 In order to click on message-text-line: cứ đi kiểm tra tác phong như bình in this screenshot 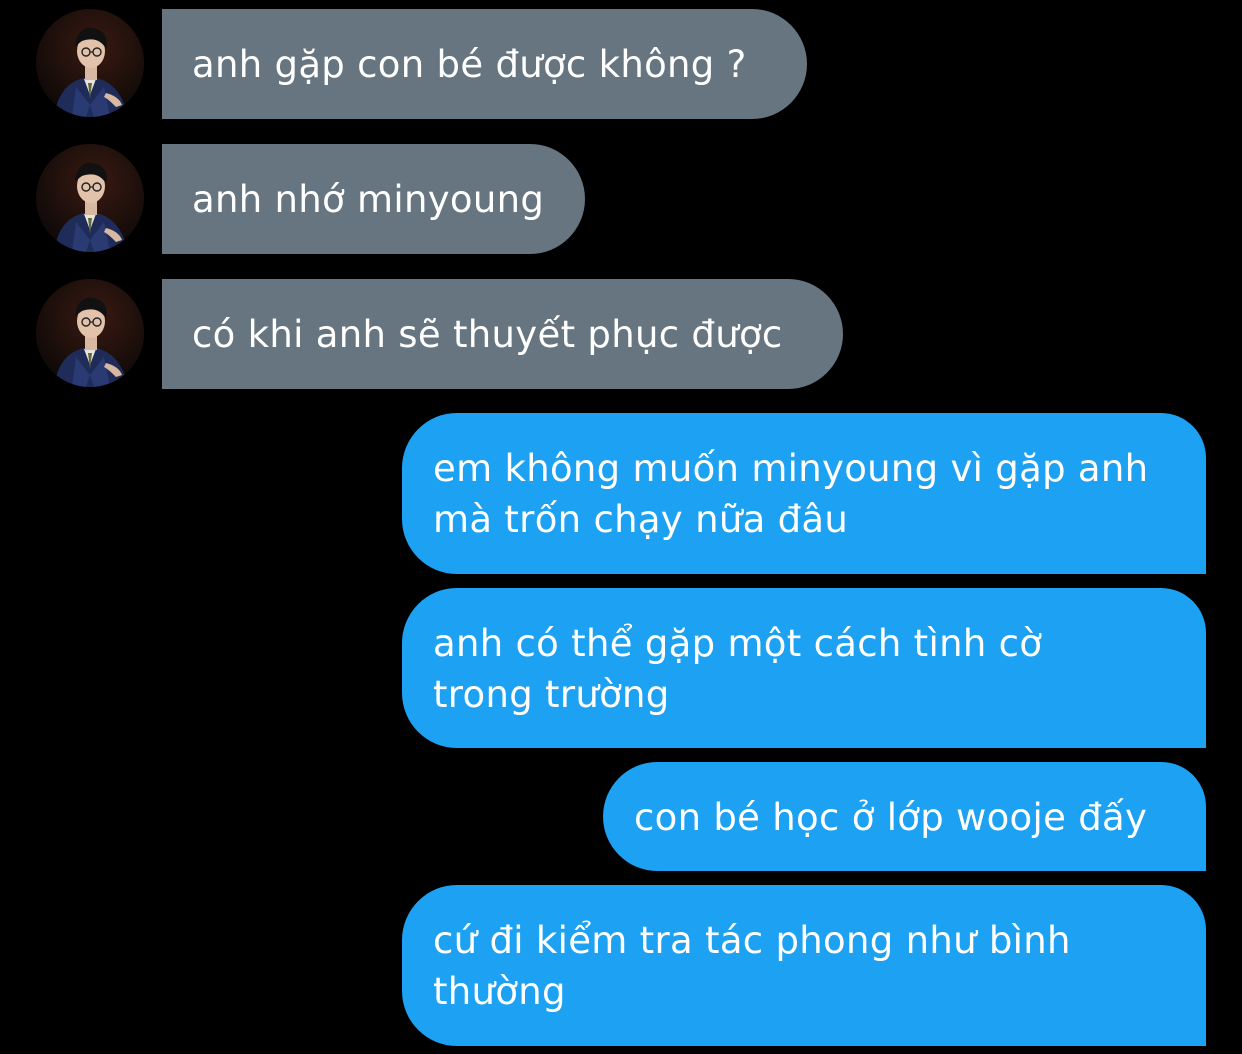, I will do `click(752, 940)`.